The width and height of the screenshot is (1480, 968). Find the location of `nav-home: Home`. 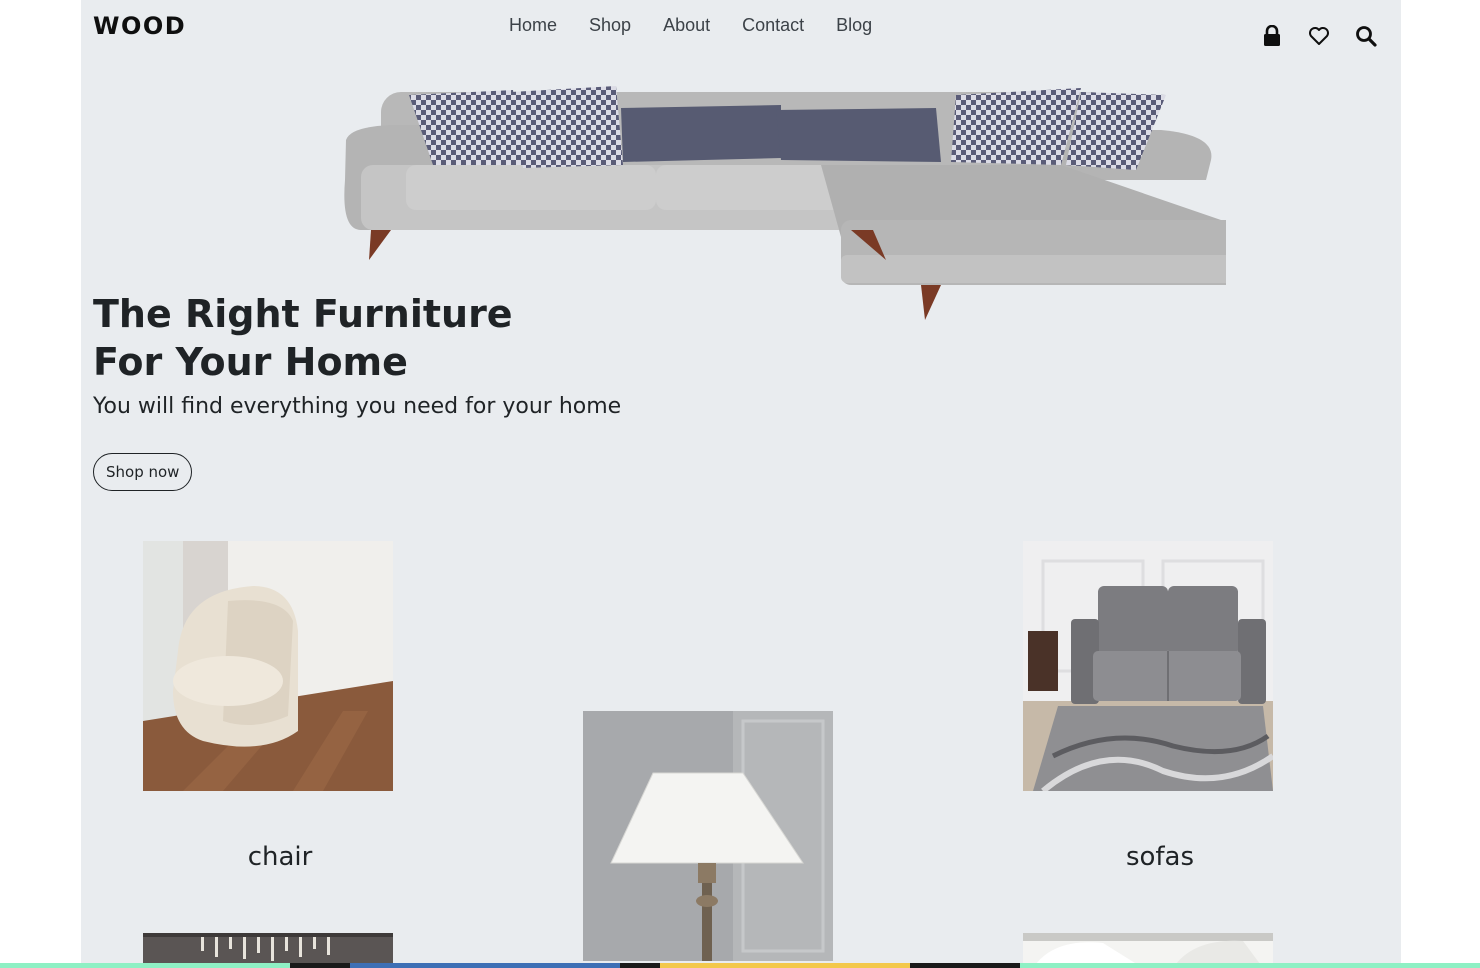

nav-home: Home is located at coordinates (533, 25).